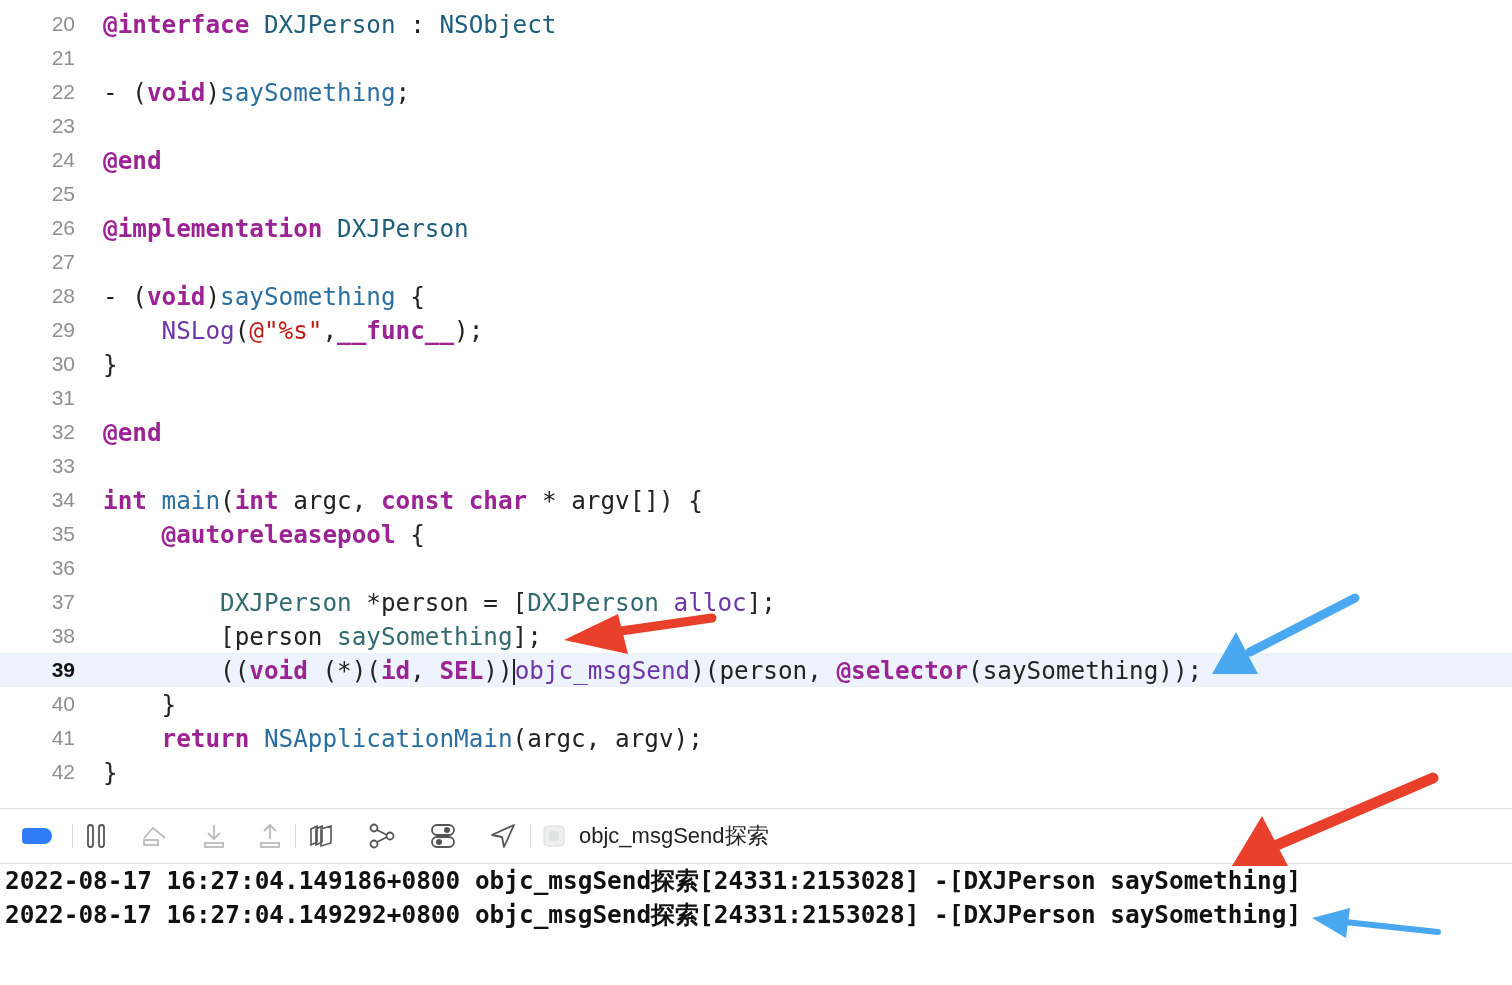 This screenshot has height=985, width=1512. Describe the element at coordinates (503, 836) in the screenshot. I see `location-icon` at that location.